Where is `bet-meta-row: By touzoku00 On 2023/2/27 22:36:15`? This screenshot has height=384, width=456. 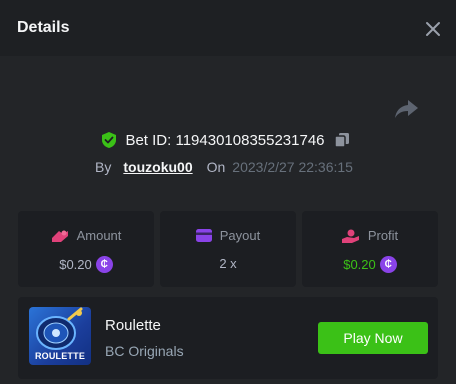
bet-meta-row: By touzoku00 On 2023/2/27 22:36:15 is located at coordinates (226, 167).